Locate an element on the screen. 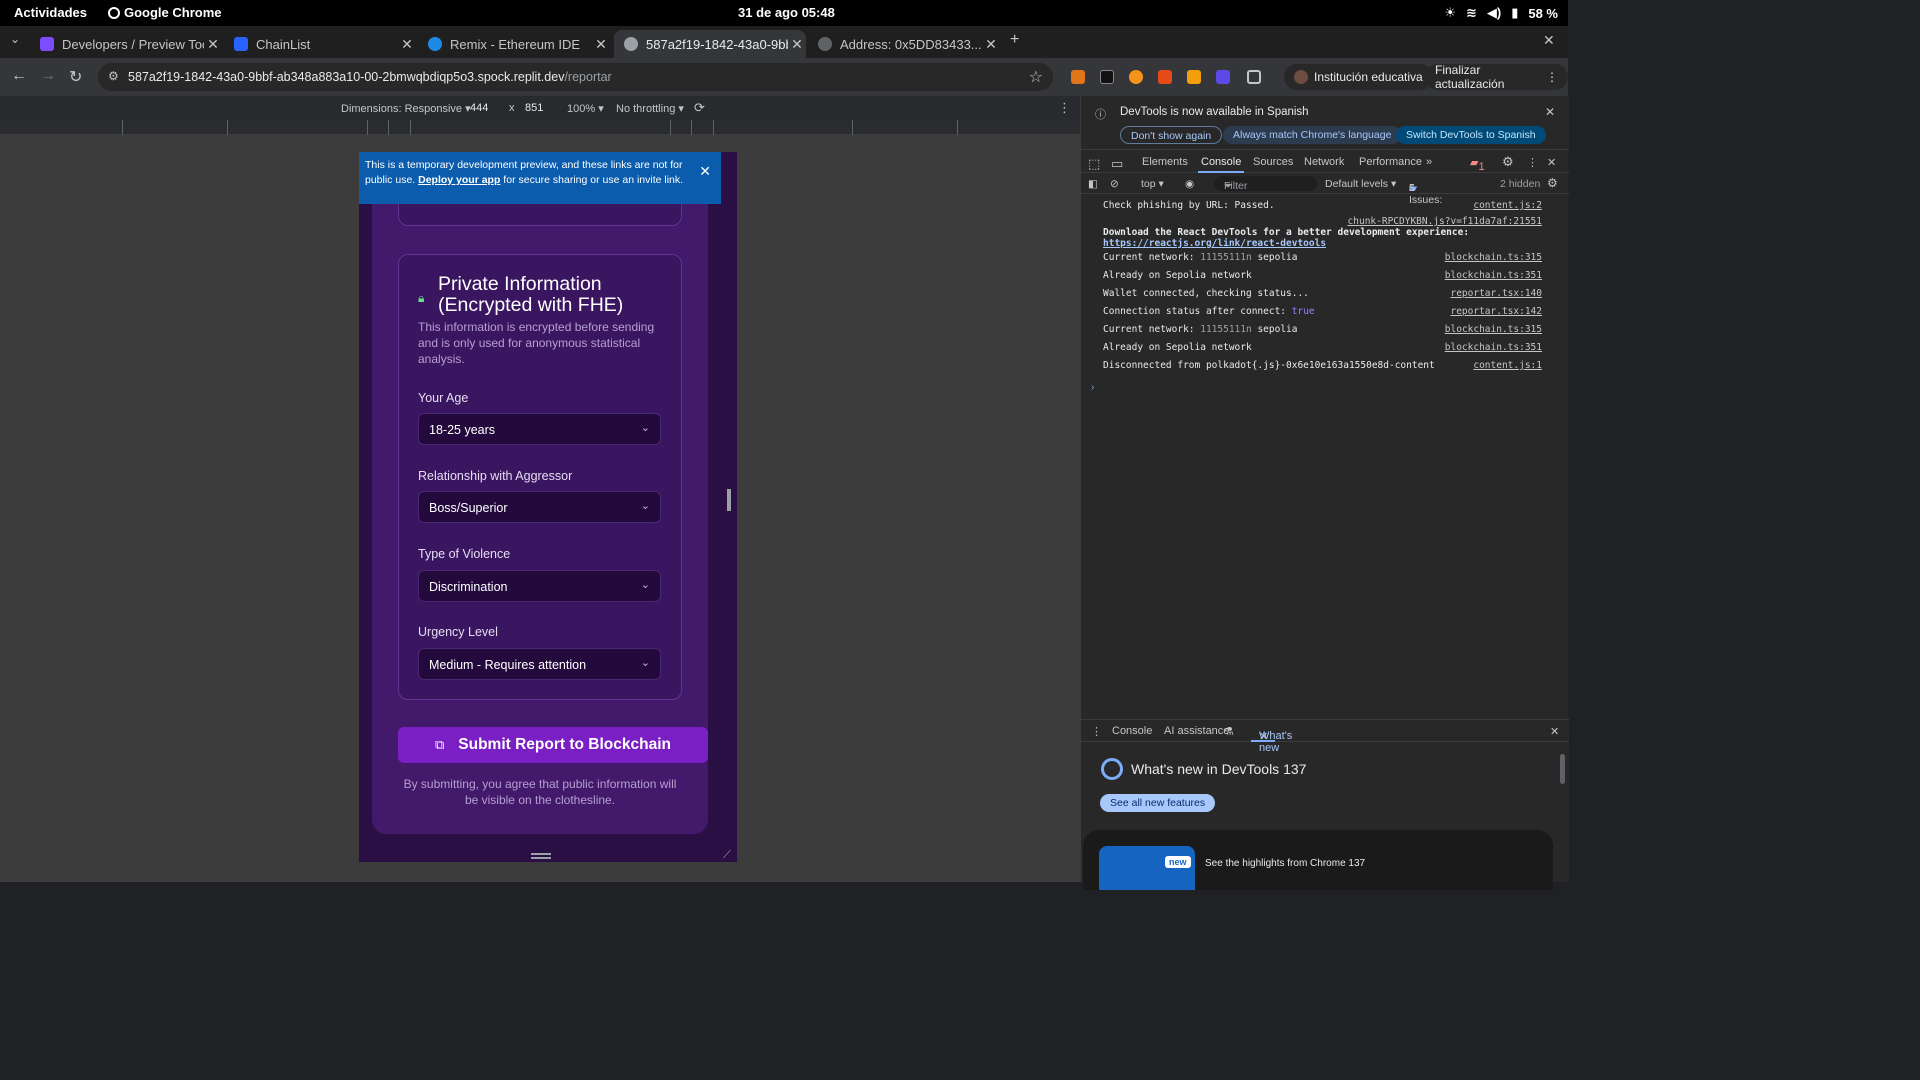 This screenshot has width=1920, height=1080. device-menu-icon: ⋮ is located at coordinates (1064, 108).